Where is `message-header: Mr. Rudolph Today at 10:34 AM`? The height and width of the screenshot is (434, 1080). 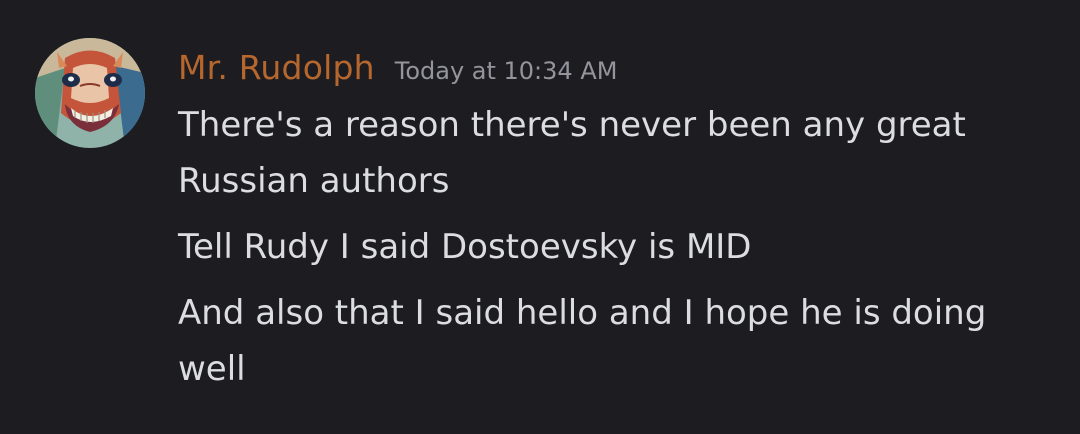 message-header: Mr. Rudolph Today at 10:34 AM is located at coordinates (618, 71).